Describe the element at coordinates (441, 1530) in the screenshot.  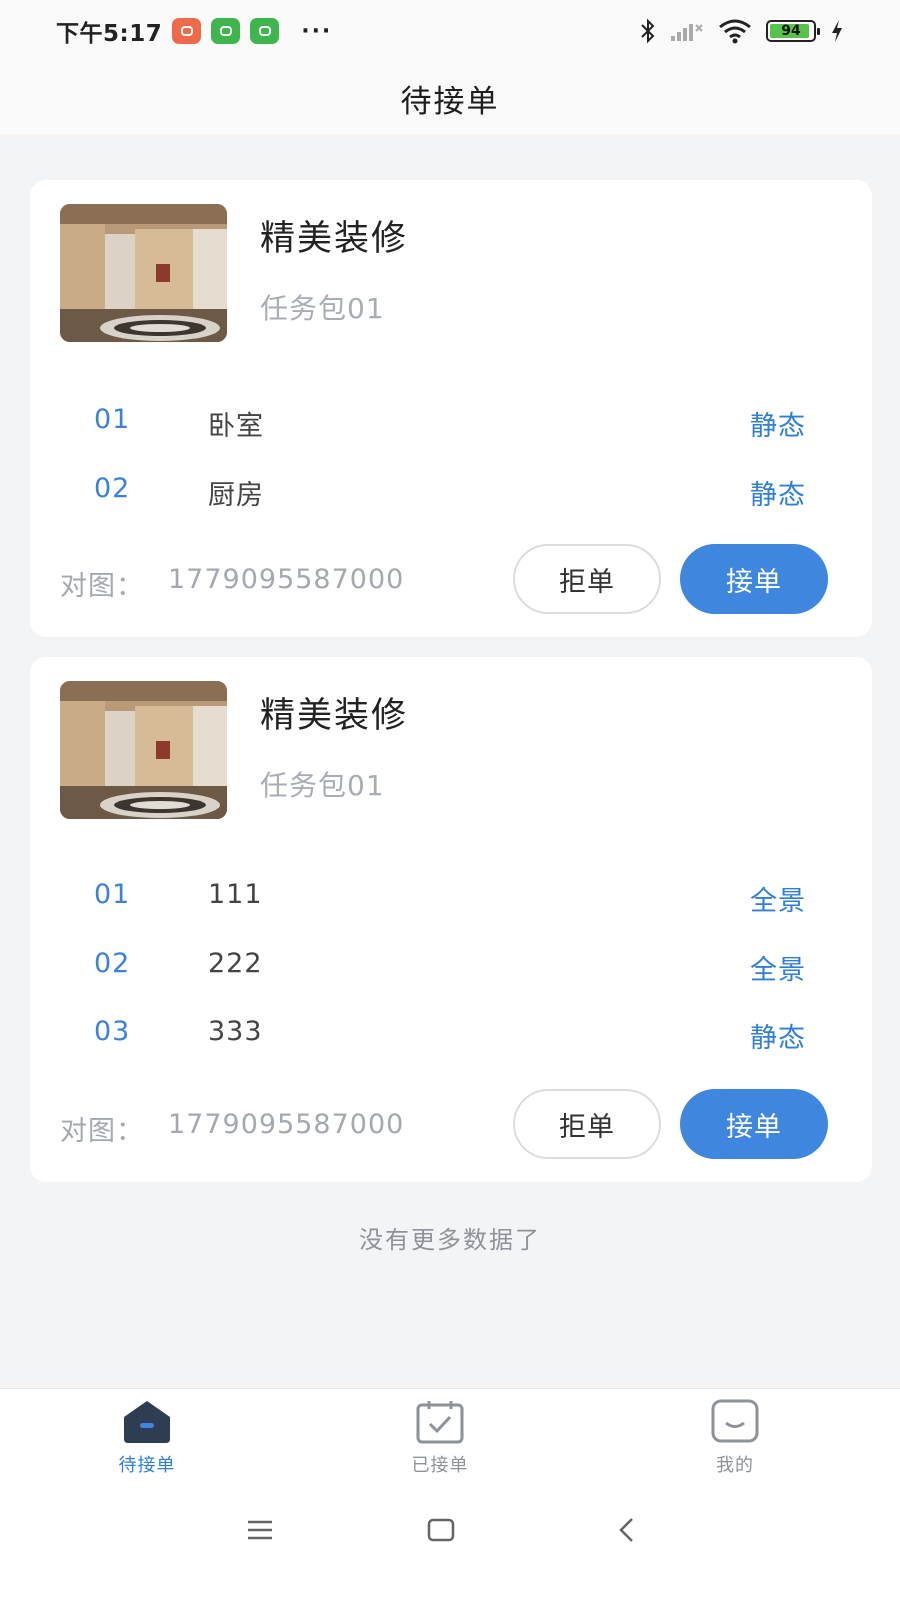
I see `home-nav-icon` at that location.